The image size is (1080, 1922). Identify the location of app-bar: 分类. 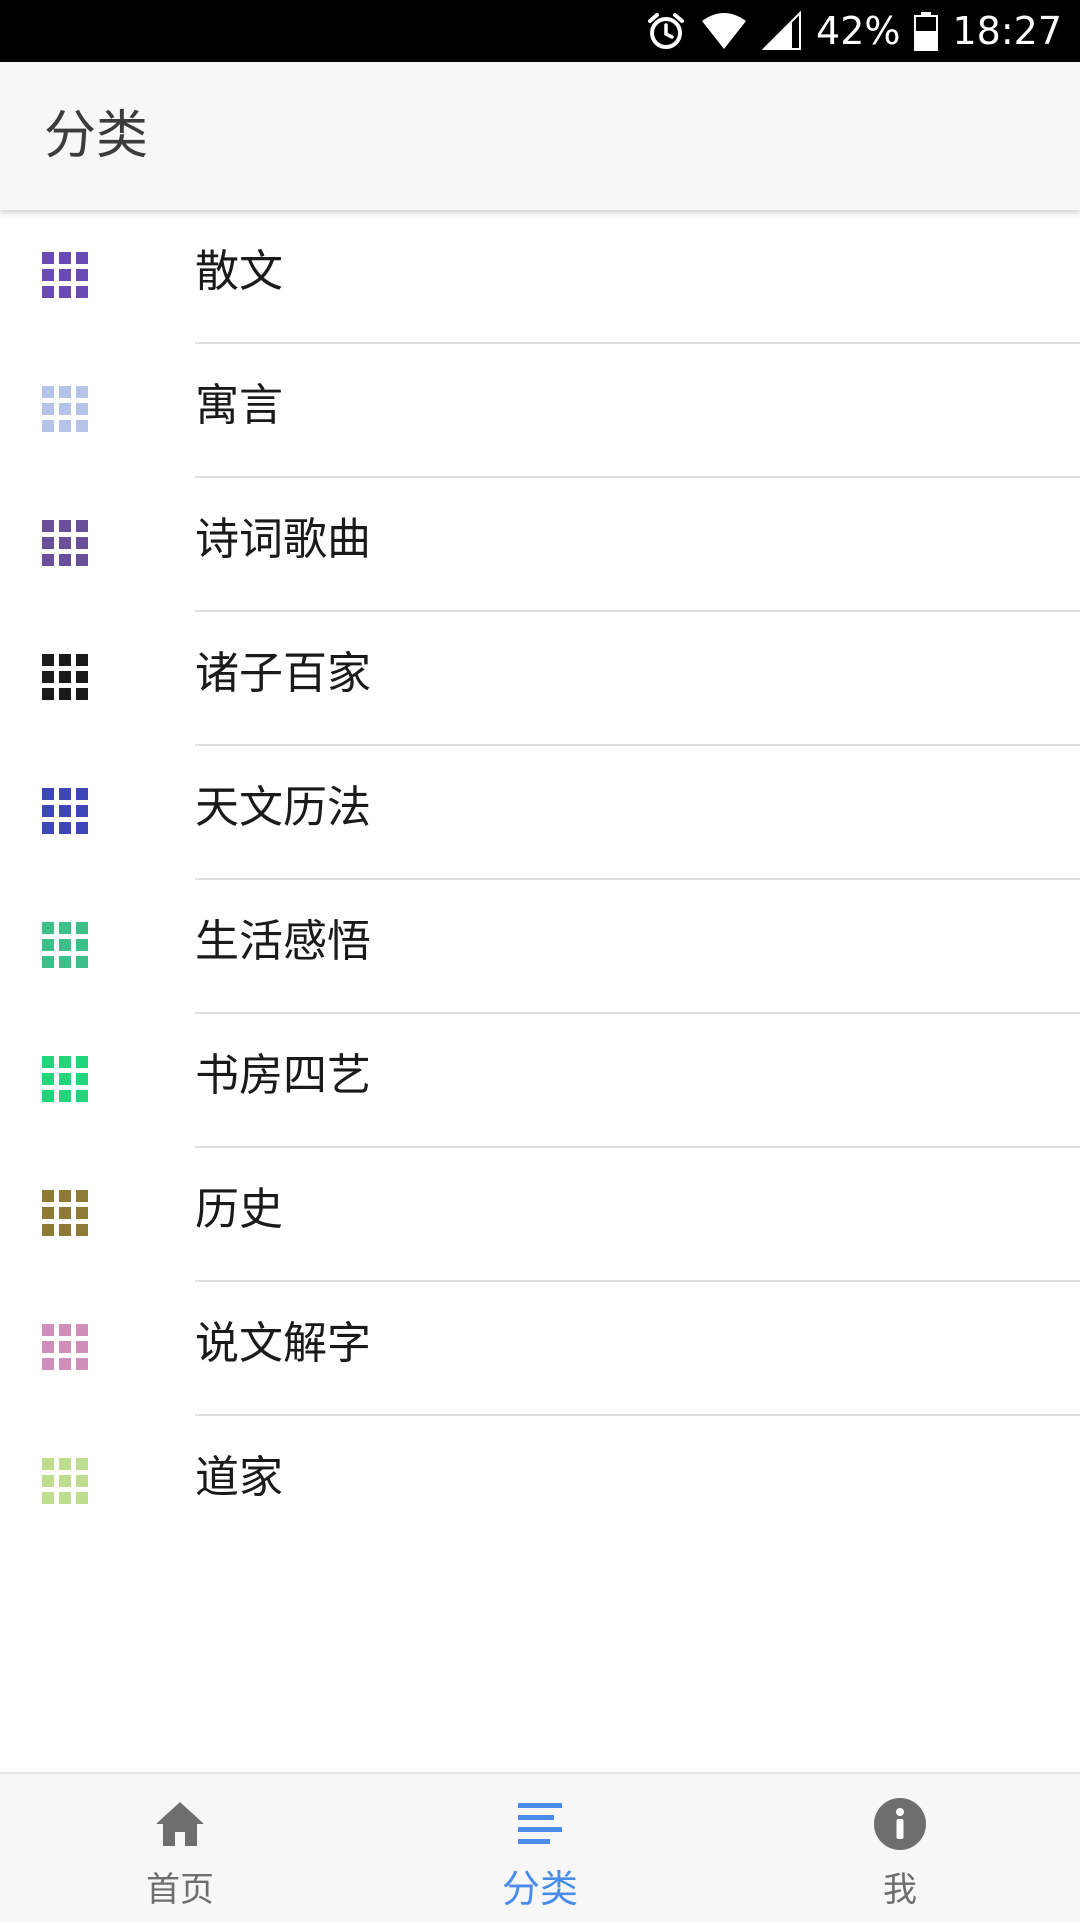
(540, 136).